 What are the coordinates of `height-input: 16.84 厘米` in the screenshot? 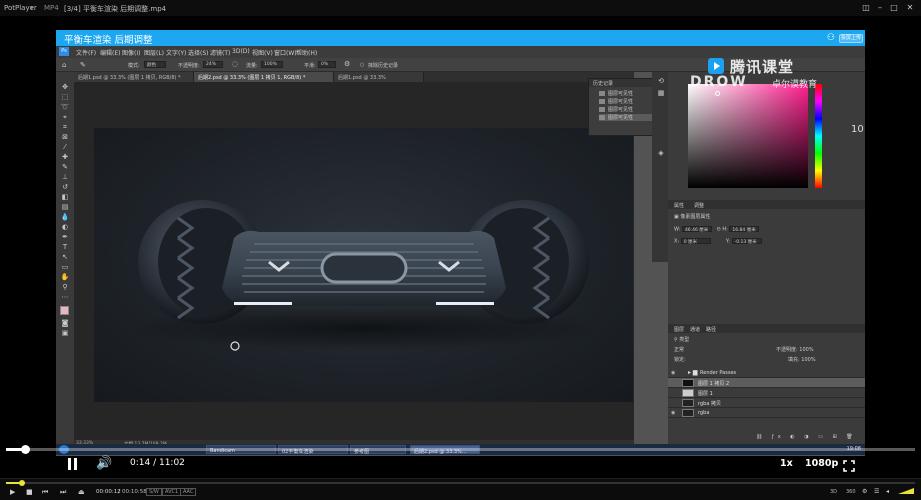 It's located at (744, 229).